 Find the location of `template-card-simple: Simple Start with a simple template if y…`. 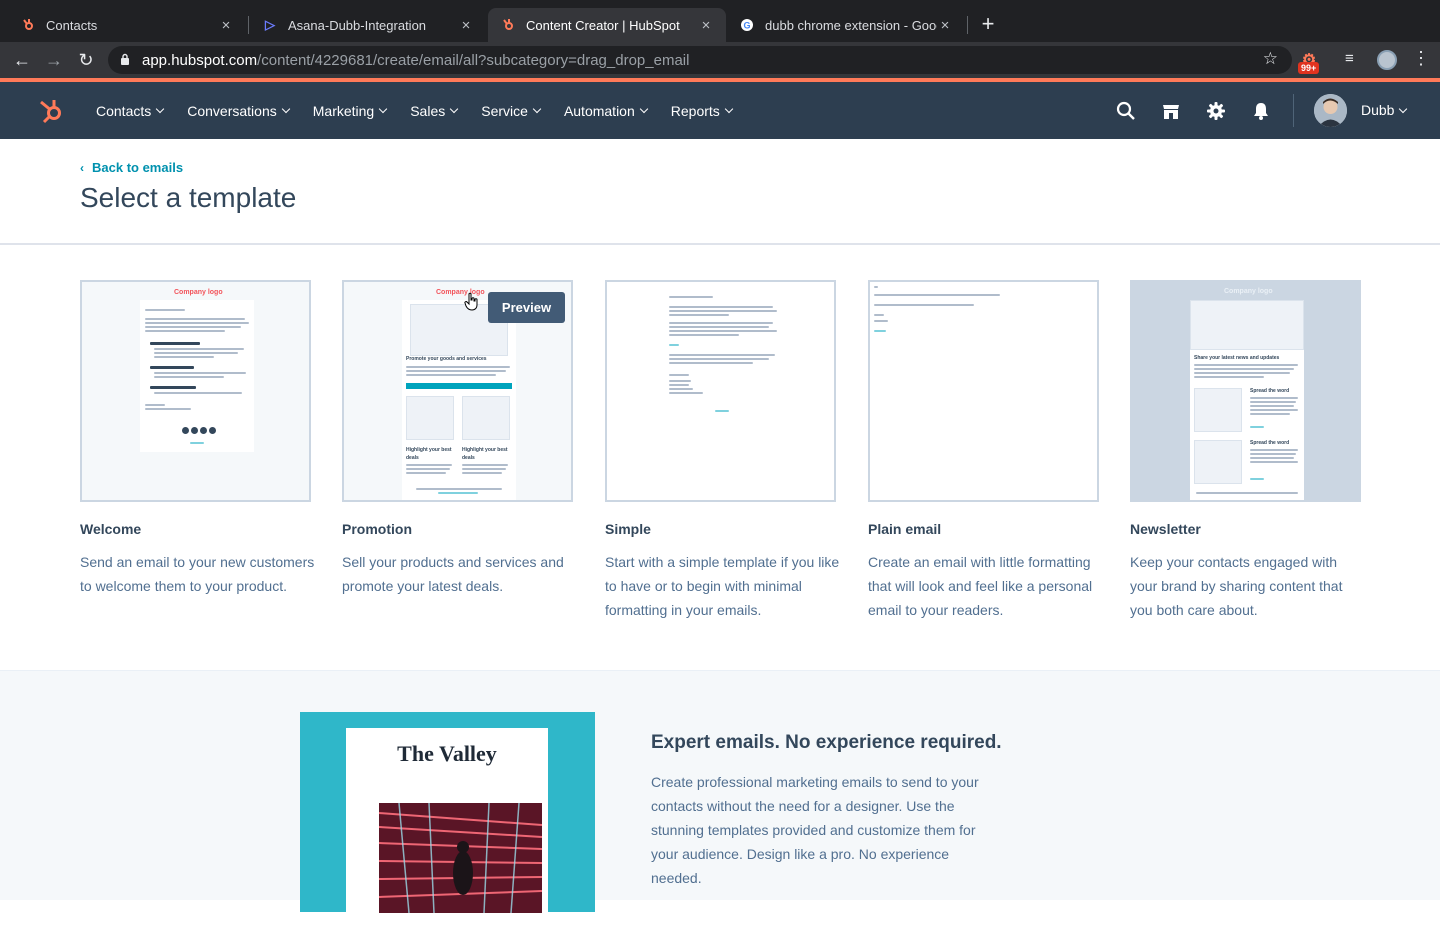

template-card-simple: Simple Start with a simple template if y… is located at coordinates (722, 449).